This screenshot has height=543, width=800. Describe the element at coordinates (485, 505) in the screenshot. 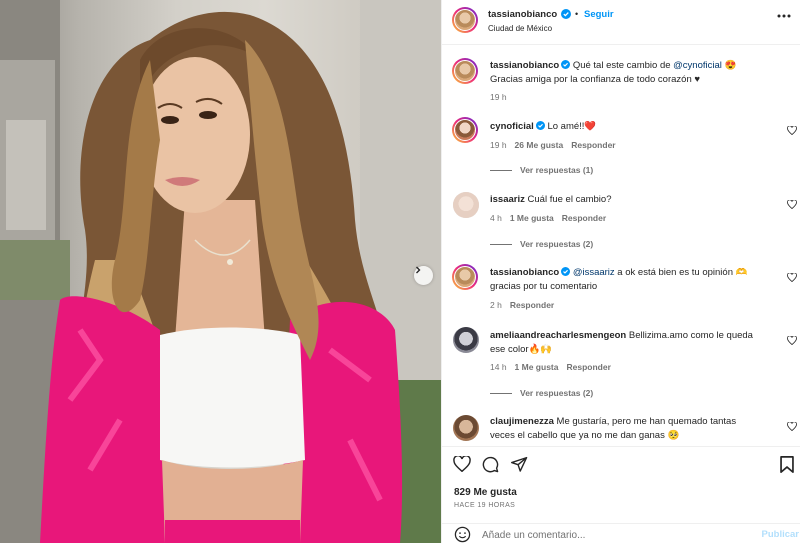

I see `post-time: HACE 19 HORAS` at that location.